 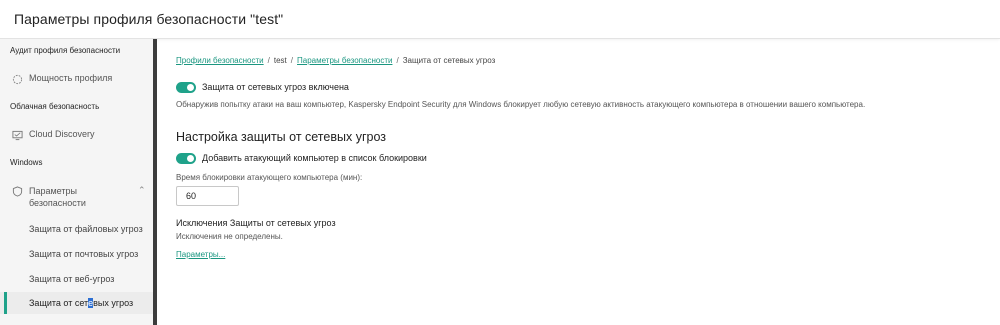 What do you see at coordinates (54, 106) in the screenshot?
I see `sidebar-section-cloud: Облачная безопасность` at bounding box center [54, 106].